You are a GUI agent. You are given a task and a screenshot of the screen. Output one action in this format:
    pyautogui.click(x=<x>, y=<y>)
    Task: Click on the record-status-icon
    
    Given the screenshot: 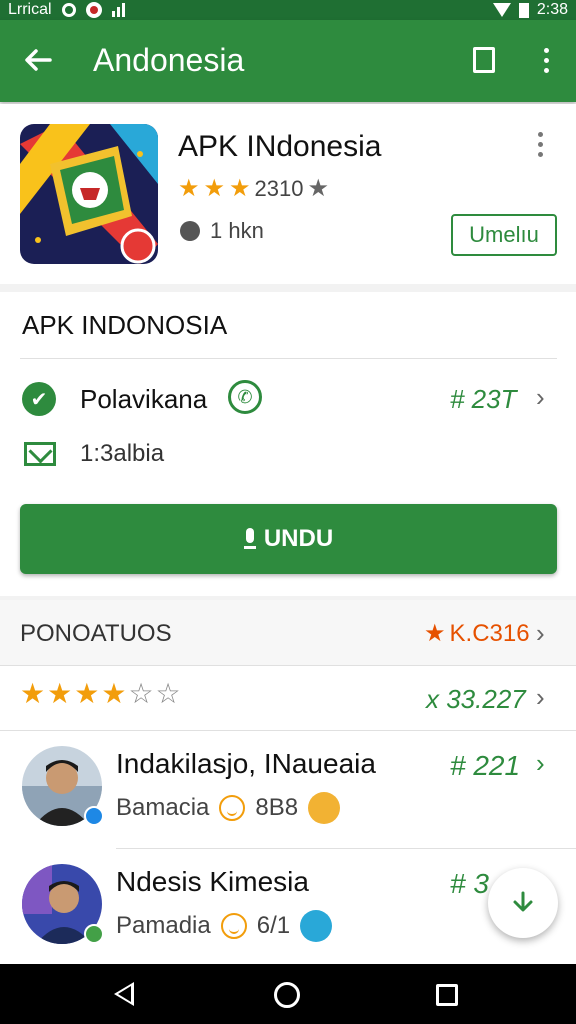 What is the action you would take?
    pyautogui.click(x=93, y=10)
    